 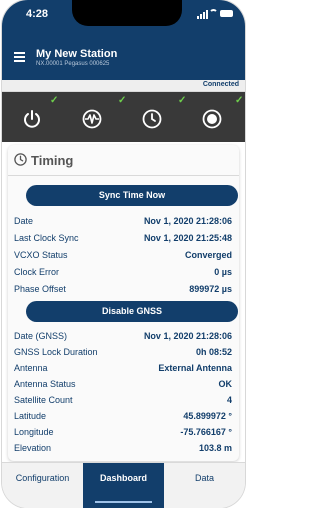 I want to click on power-icon, so click(x=32, y=119).